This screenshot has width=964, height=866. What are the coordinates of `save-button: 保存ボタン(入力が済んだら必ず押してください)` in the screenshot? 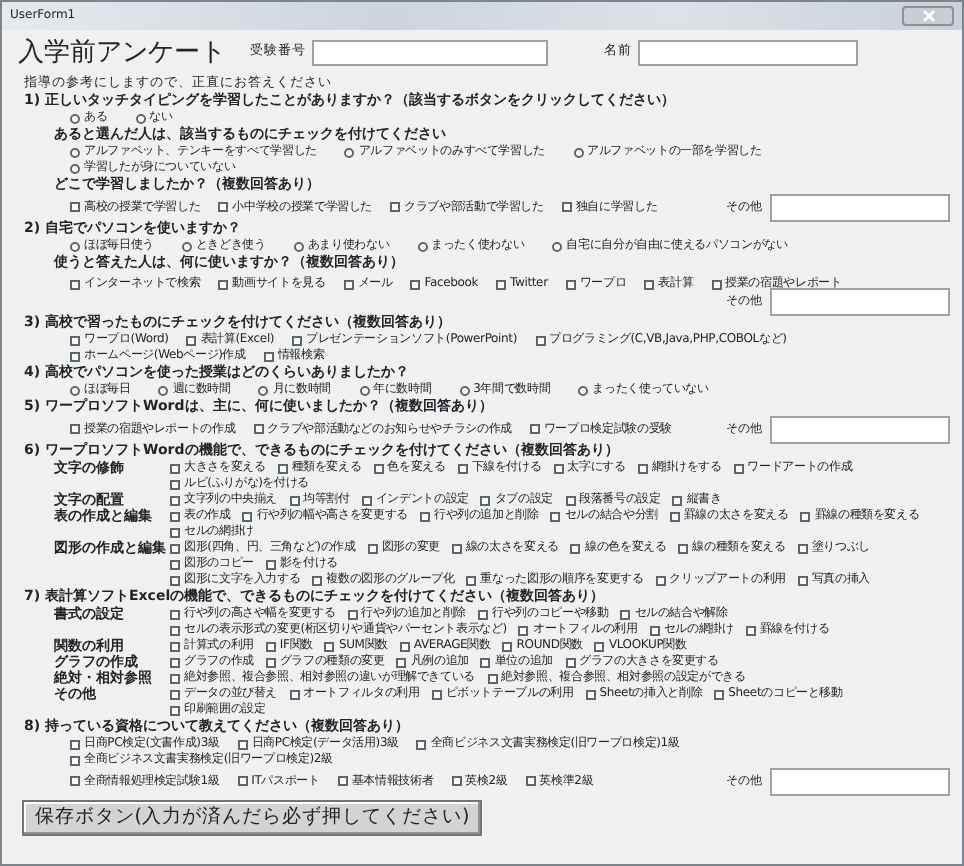 It's located at (252, 818).